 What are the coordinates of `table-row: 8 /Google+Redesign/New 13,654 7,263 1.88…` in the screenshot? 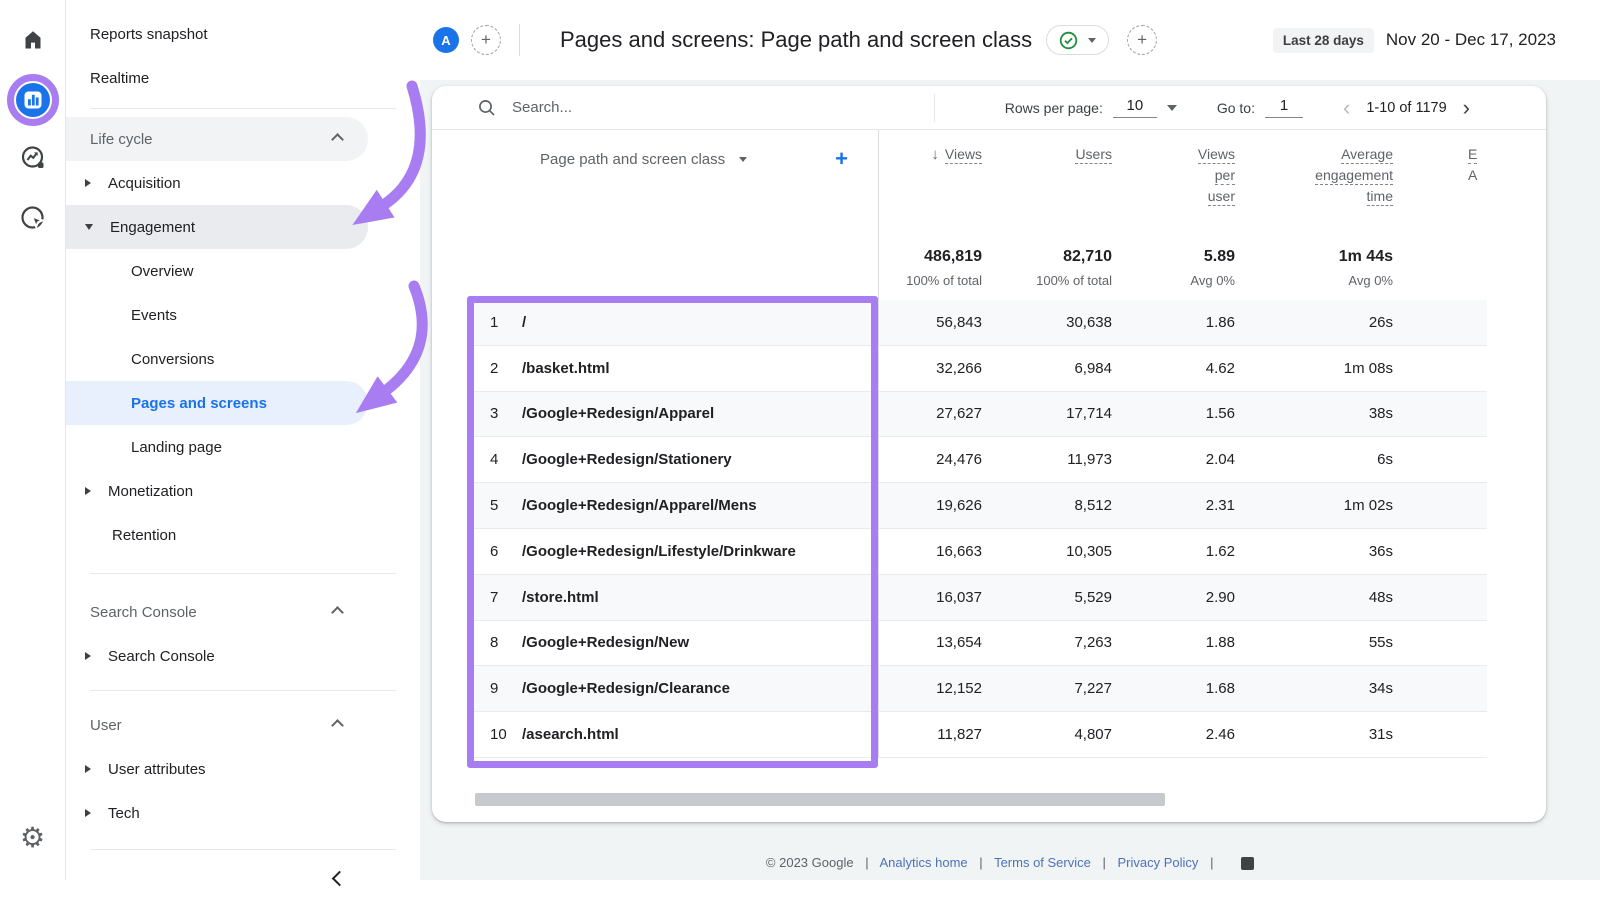 It's located at (979, 644).